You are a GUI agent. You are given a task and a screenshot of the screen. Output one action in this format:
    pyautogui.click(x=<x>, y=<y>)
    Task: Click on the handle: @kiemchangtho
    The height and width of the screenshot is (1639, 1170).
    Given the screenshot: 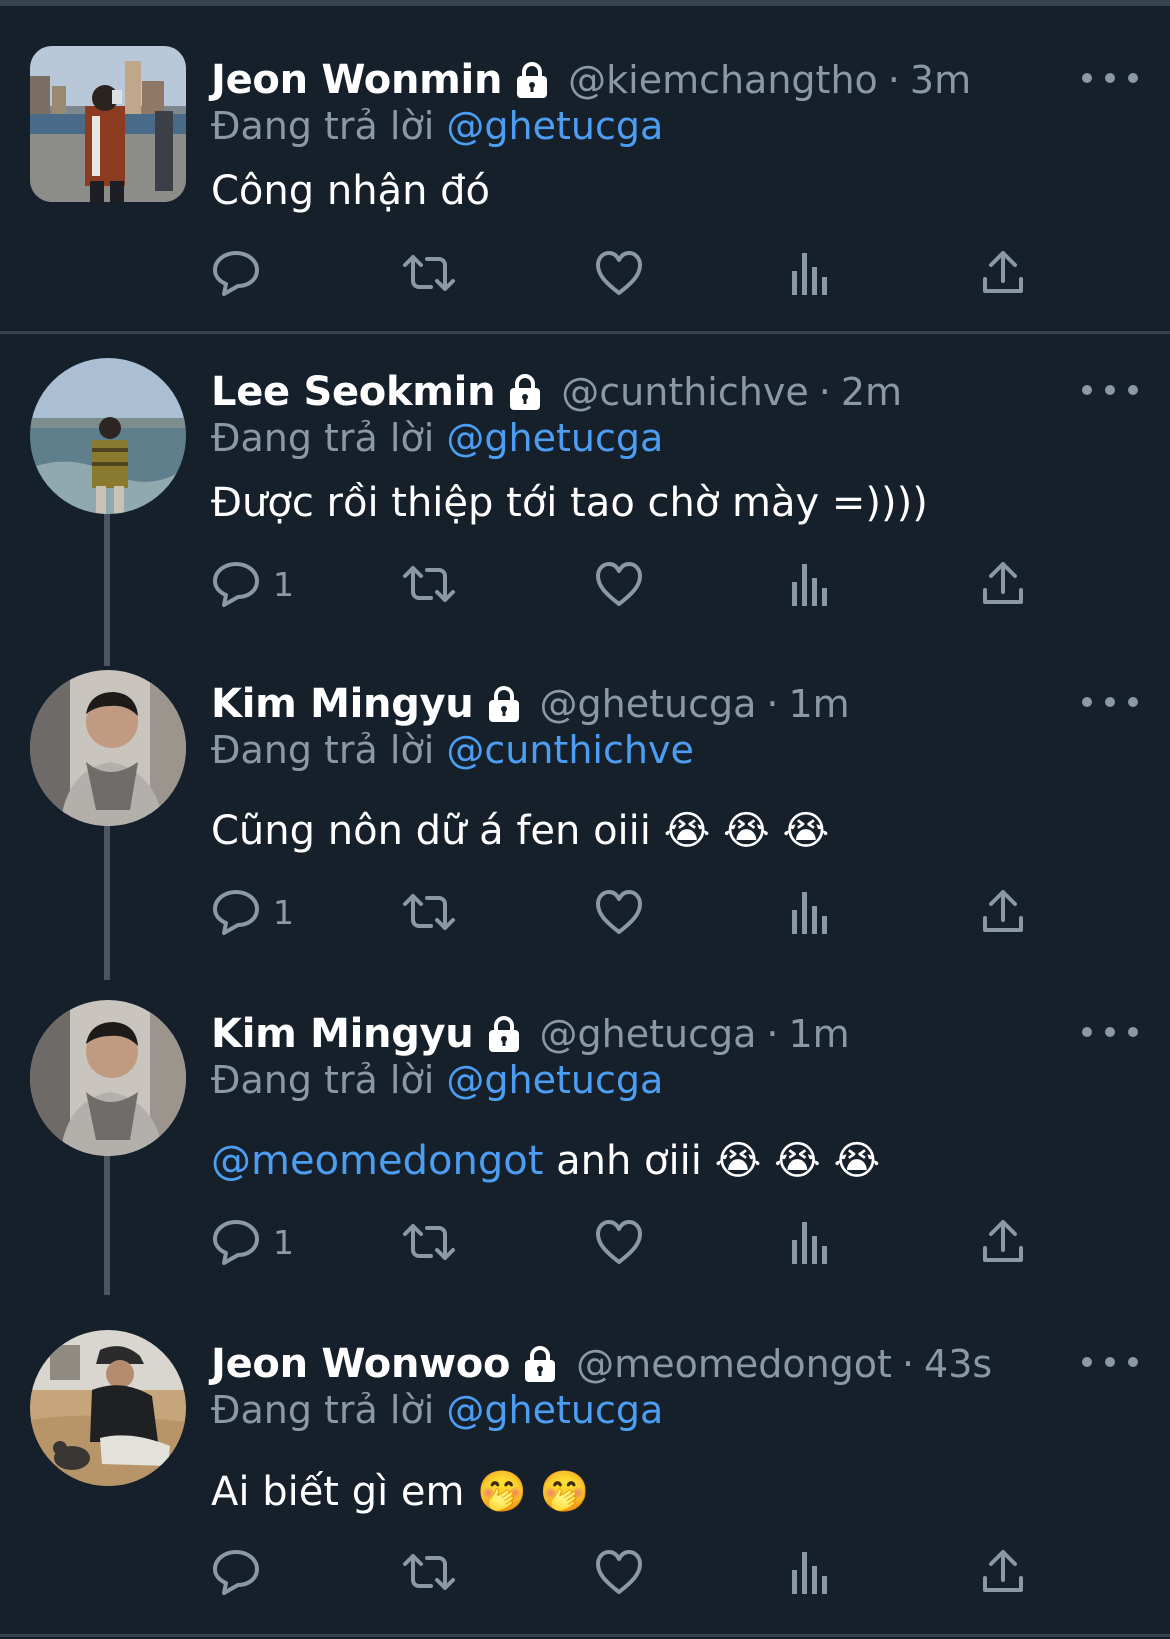 What is the action you would take?
    pyautogui.click(x=723, y=80)
    